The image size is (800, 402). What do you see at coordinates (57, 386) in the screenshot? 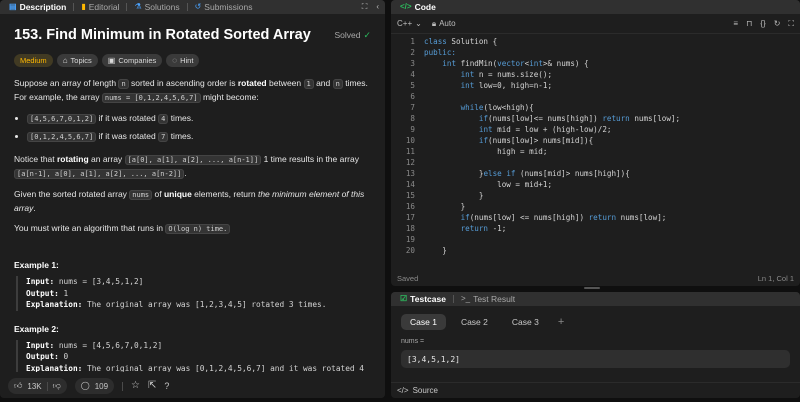
I see `thumbs-down-icon: 👎︎` at bounding box center [57, 386].